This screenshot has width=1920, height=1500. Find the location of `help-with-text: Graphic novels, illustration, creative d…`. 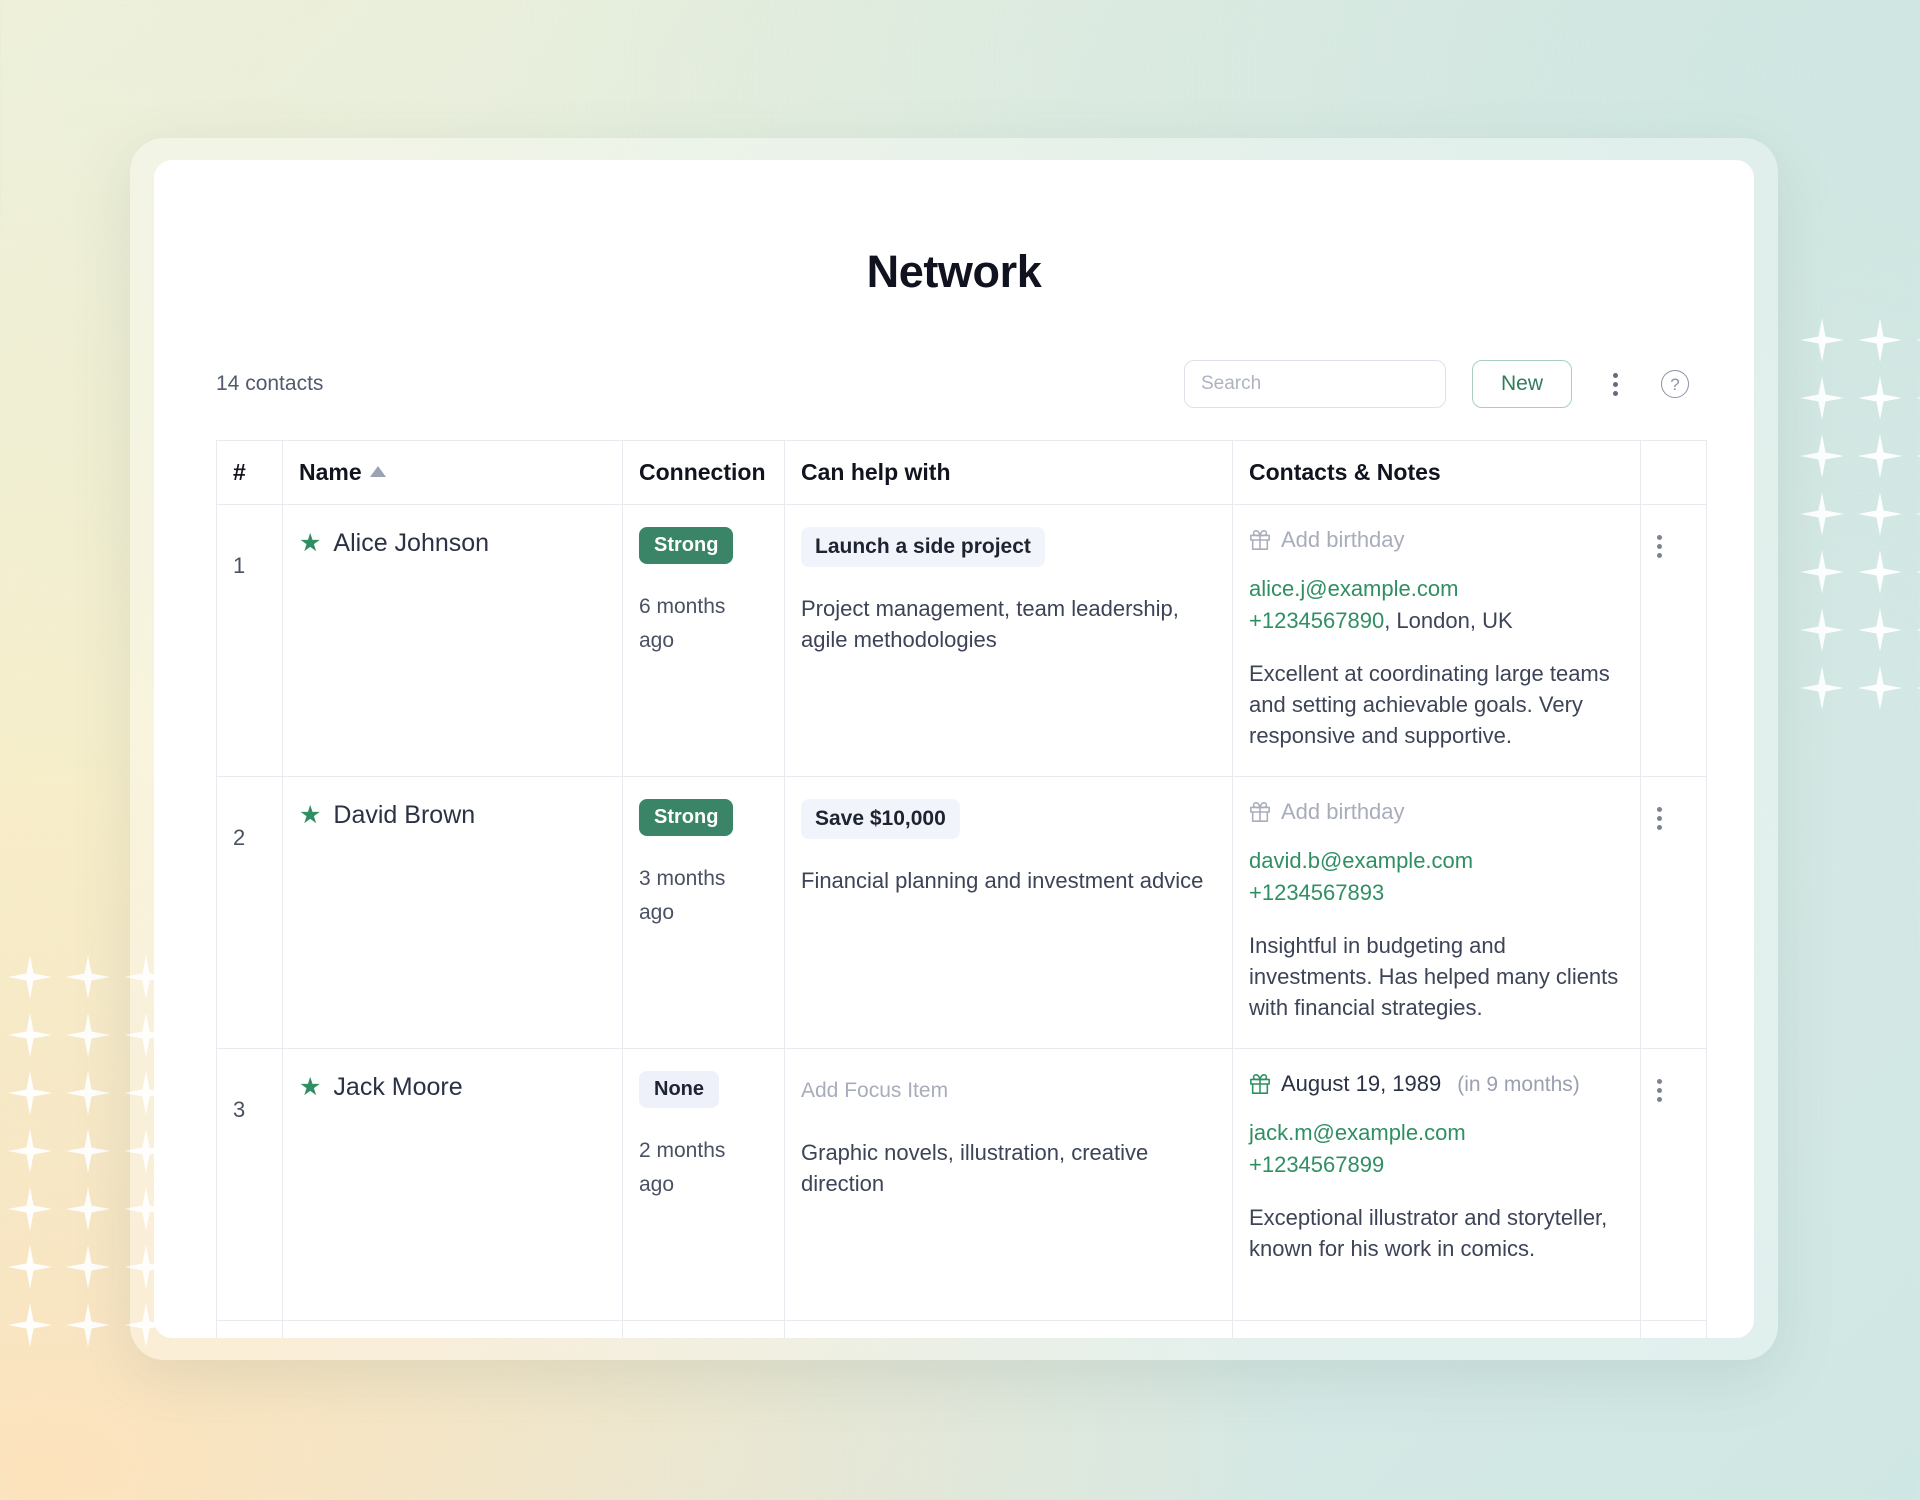

help-with-text: Graphic novels, illustration, creative d… is located at coordinates (975, 1168).